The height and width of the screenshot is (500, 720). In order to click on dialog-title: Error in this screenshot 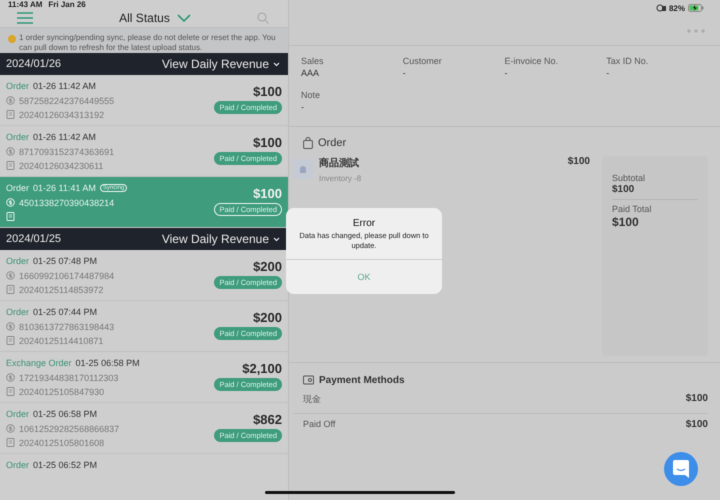, I will do `click(364, 223)`.